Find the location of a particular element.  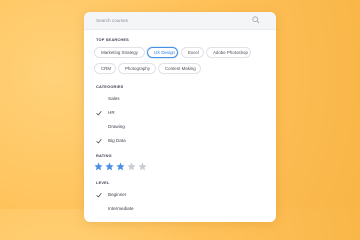

category-label: Sales is located at coordinates (114, 98).